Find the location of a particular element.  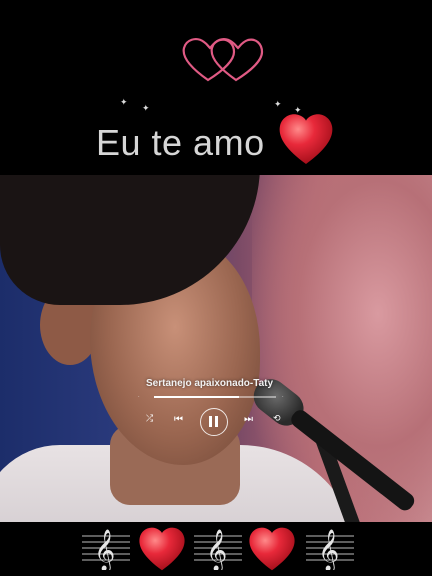

song-title: Sertanejo apaixonado-Taty is located at coordinates (210, 383).